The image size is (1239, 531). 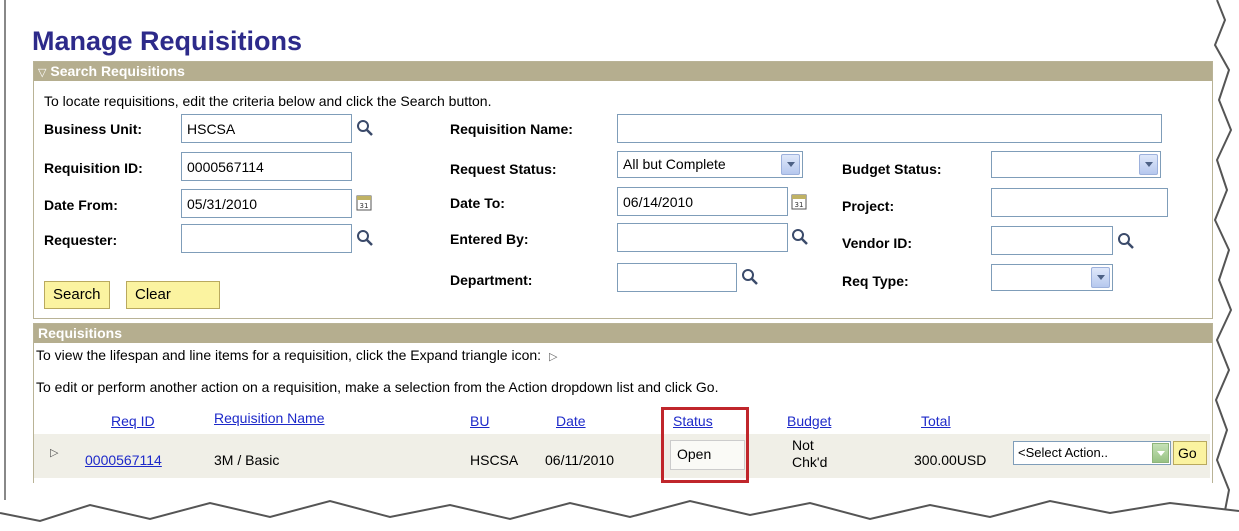 I want to click on req-type-label: Req Type:, so click(x=875, y=281).